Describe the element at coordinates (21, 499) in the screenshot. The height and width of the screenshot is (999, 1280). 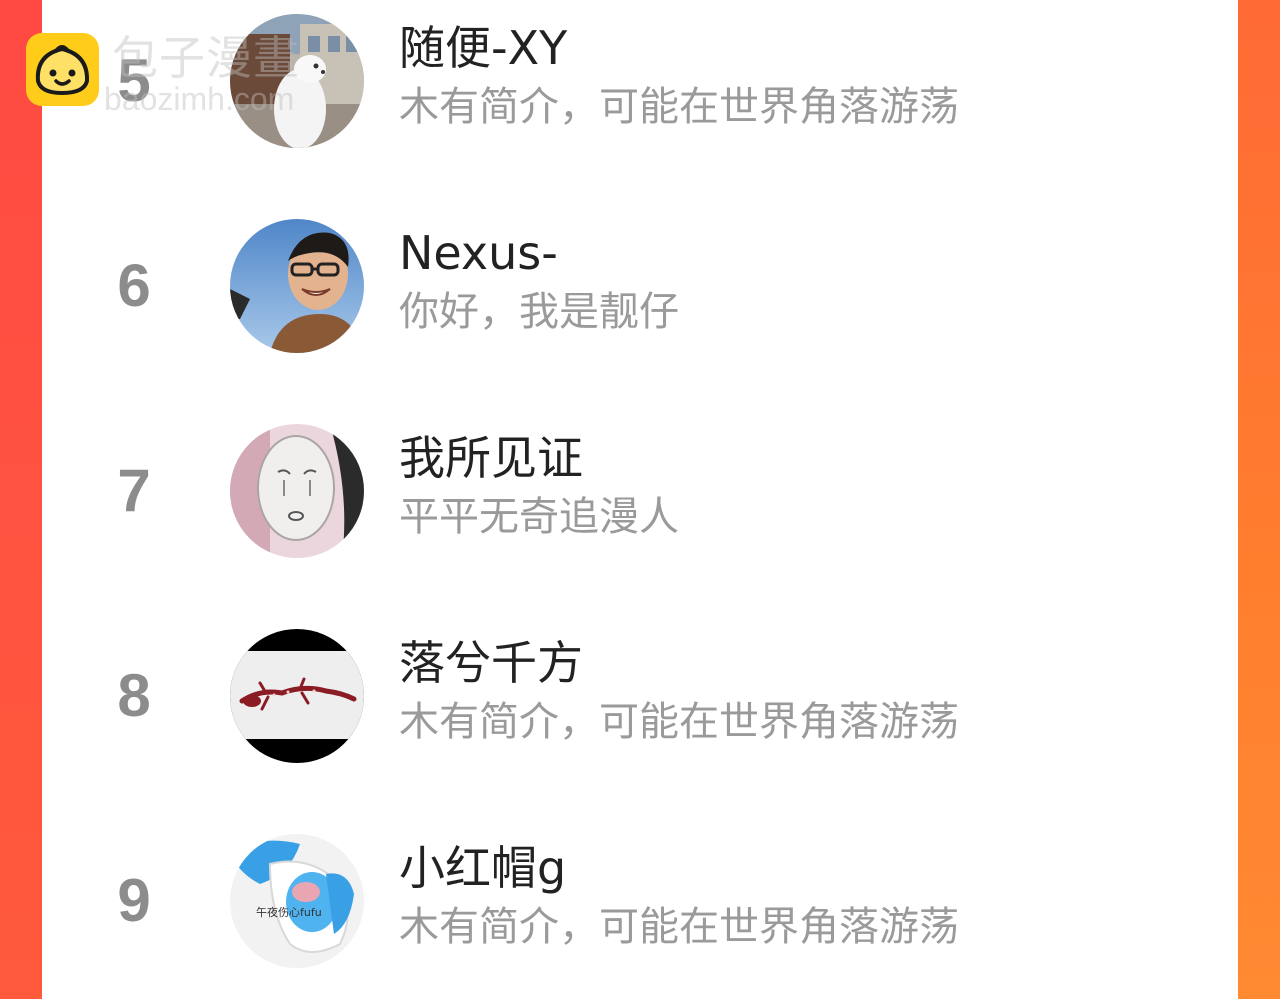
I see `left-gradient-border` at that location.